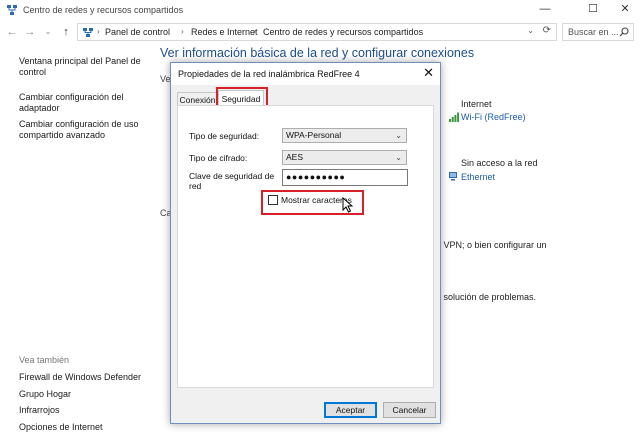 This screenshot has height=444, width=640. I want to click on close-icon: ✕, so click(428, 73).